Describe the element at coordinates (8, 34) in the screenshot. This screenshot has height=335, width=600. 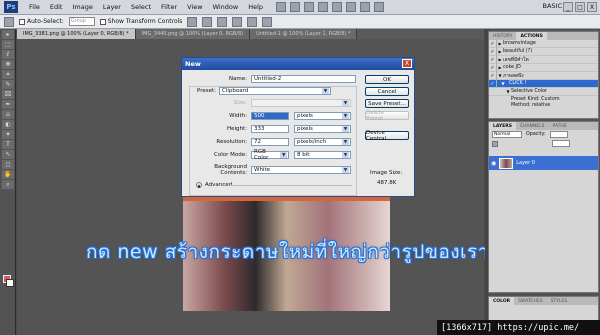
I see `move-tool-icon: ▸` at that location.